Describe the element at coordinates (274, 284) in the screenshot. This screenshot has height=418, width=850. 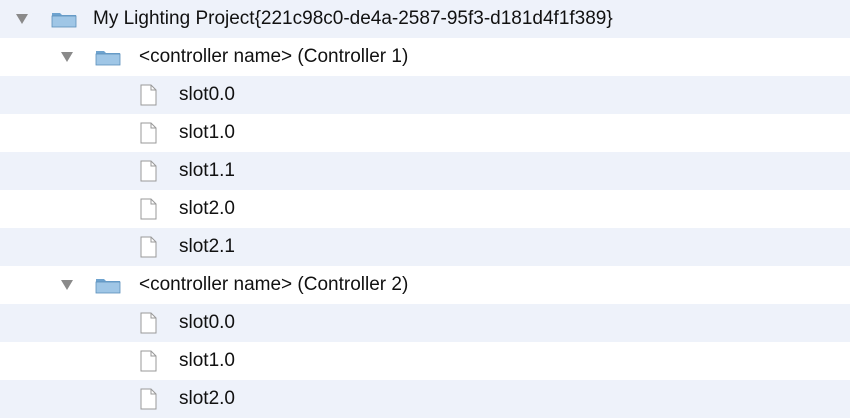
I see `tree-row-label: <controller name> (Controller 2)` at that location.